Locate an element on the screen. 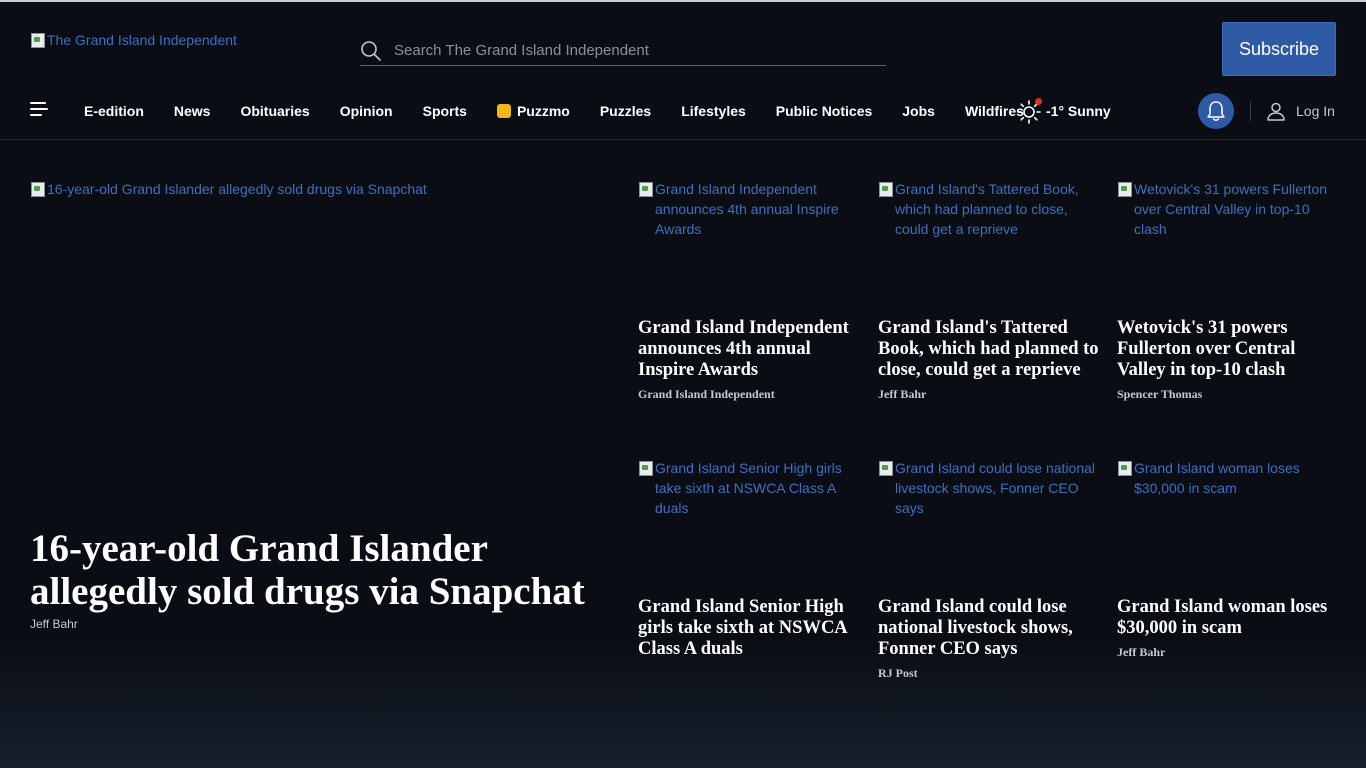  nav-item-puzzles: Puzzles is located at coordinates (625, 111).